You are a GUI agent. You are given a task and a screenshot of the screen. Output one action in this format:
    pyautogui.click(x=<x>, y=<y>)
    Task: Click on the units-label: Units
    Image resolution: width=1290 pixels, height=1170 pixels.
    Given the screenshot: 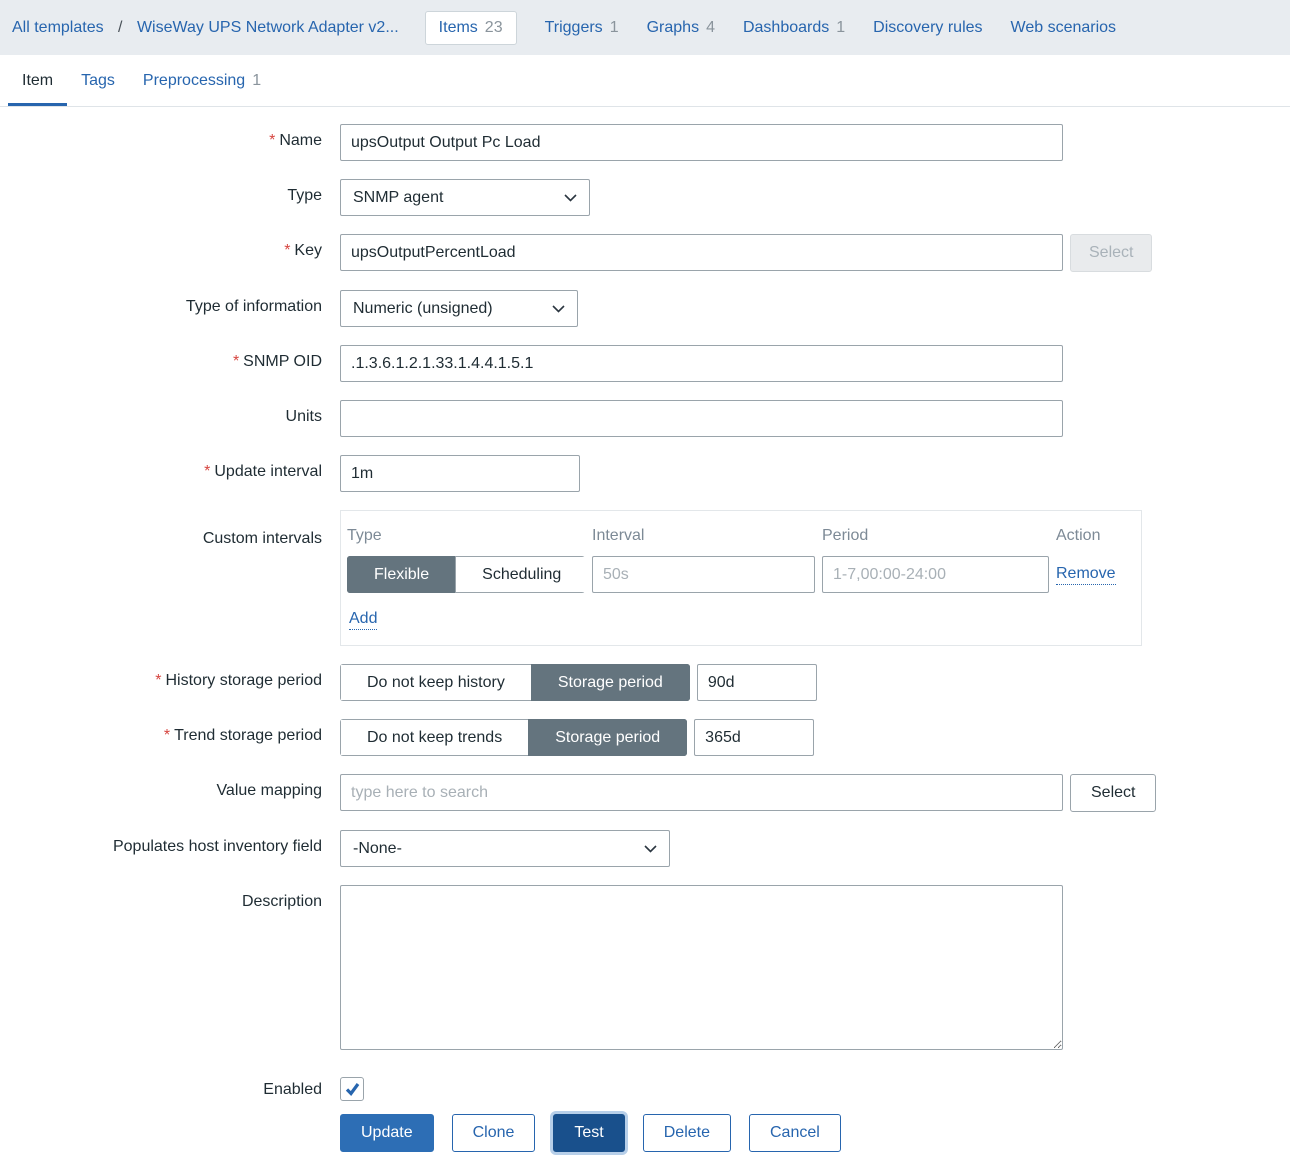 What is the action you would take?
    pyautogui.click(x=303, y=416)
    